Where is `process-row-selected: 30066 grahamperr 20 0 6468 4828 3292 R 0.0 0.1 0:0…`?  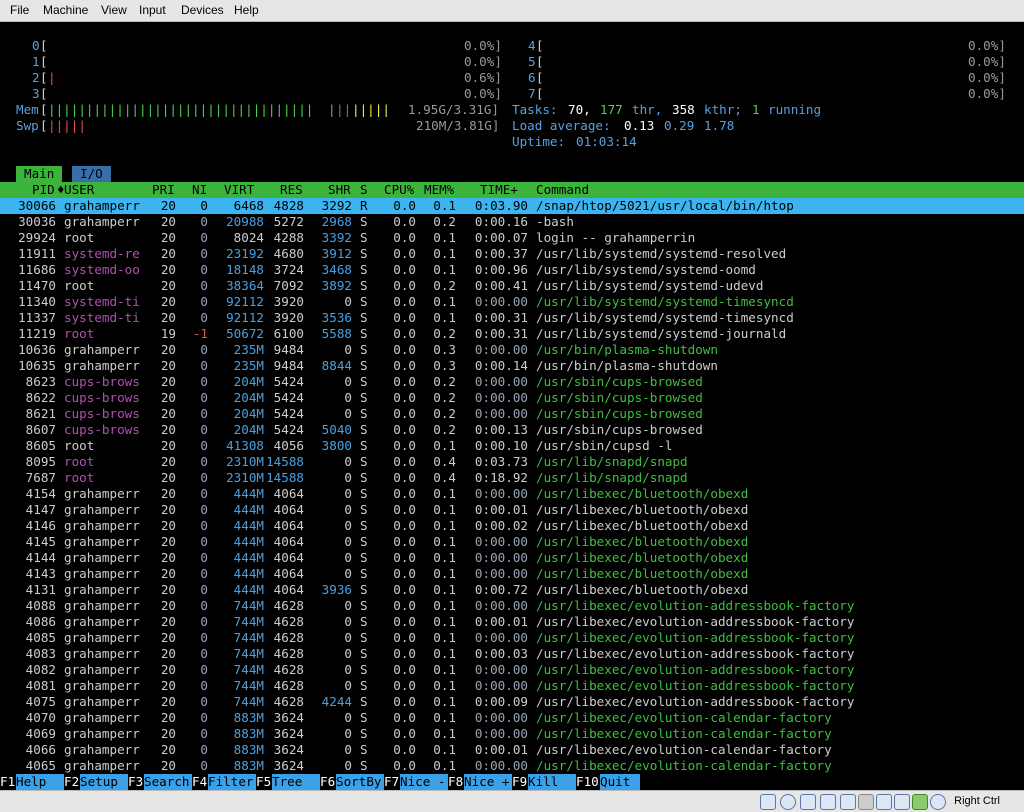
process-row-selected: 30066 grahamperr 20 0 6468 4828 3292 R 0.0 0.1 0:0… is located at coordinates (512, 206).